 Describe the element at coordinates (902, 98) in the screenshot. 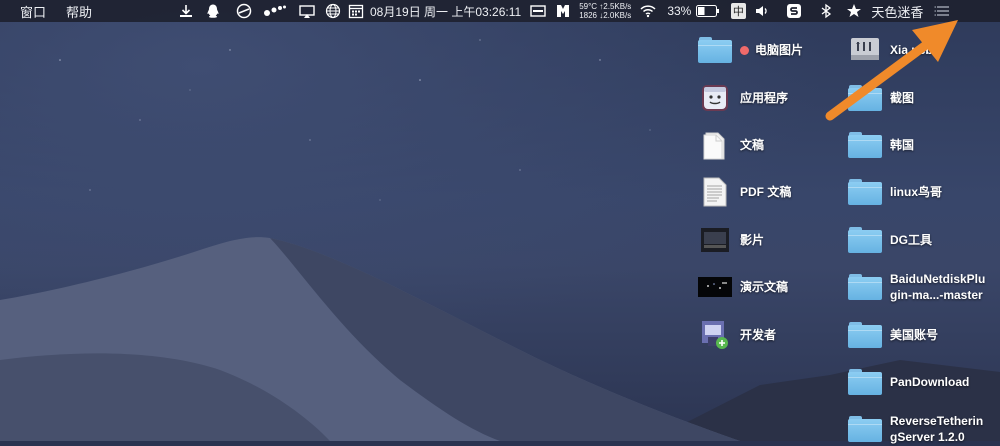

I see `desktop-item-label: 截图` at that location.